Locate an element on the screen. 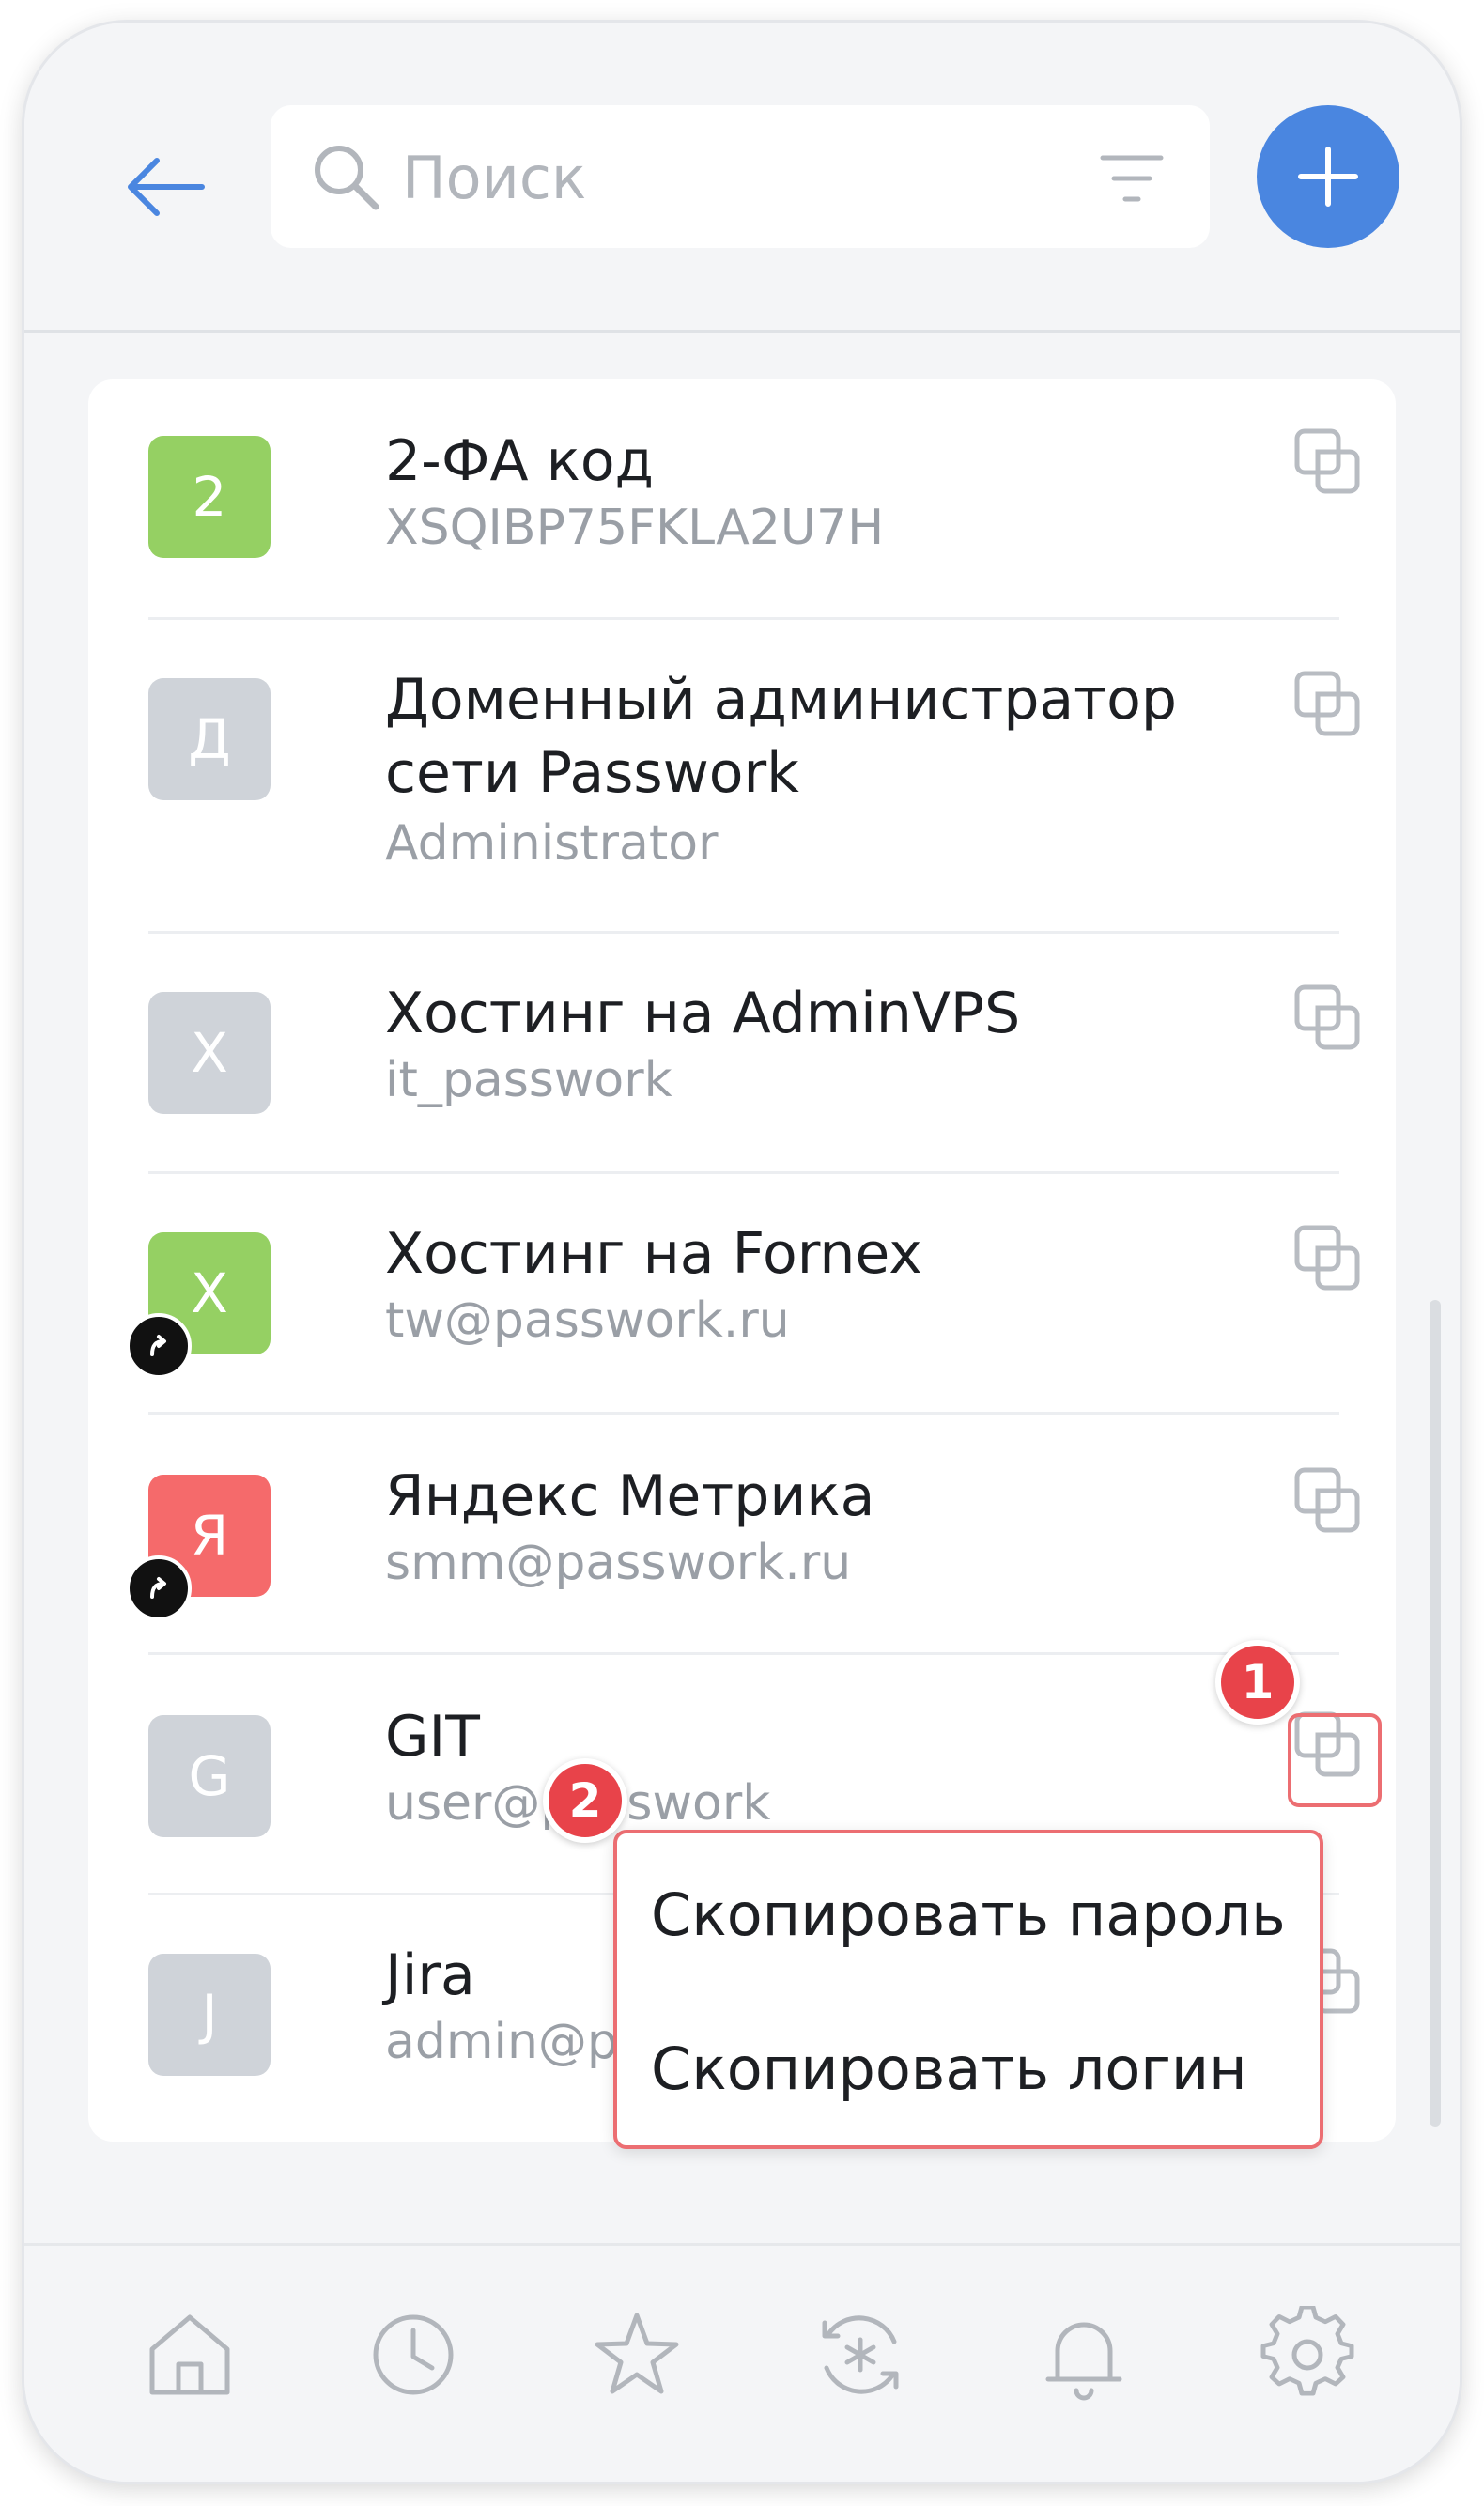 The image size is (1484, 2506). item-title: GIT is located at coordinates (432, 1737).